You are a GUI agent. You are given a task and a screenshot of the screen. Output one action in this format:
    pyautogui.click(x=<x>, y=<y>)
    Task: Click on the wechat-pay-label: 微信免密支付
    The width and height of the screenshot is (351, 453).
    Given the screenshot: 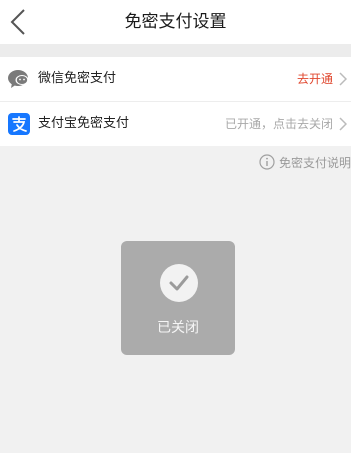 What is the action you would take?
    pyautogui.click(x=77, y=78)
    